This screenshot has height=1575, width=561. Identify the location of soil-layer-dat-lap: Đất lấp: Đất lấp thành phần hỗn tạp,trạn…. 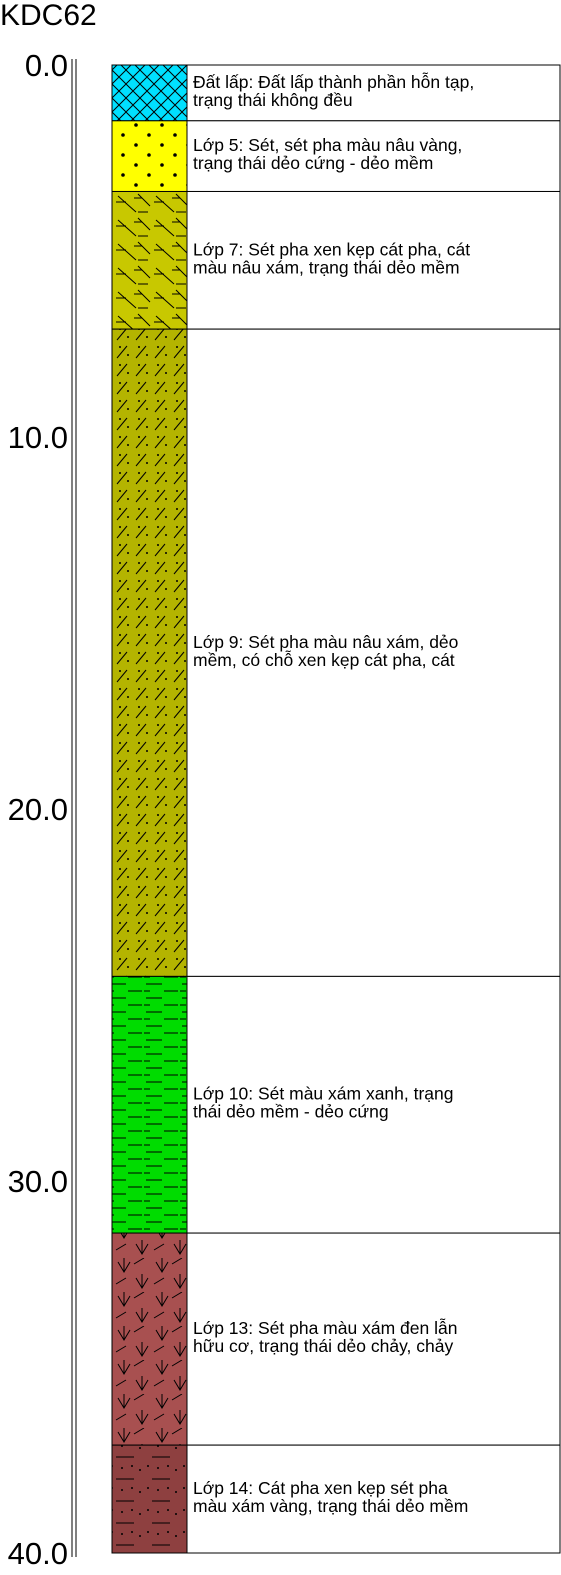
(336, 93).